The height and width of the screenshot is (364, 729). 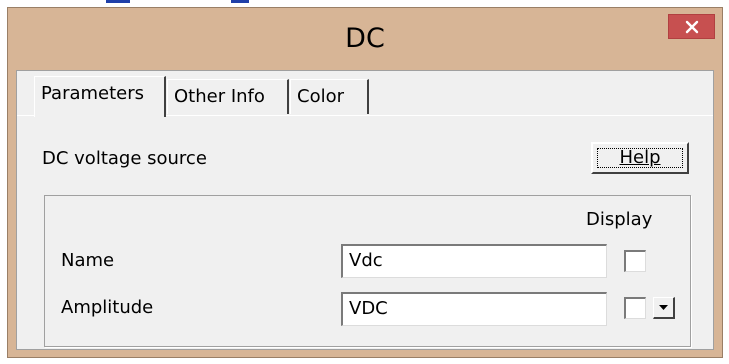 I want to click on window-title: DC, so click(x=365, y=38).